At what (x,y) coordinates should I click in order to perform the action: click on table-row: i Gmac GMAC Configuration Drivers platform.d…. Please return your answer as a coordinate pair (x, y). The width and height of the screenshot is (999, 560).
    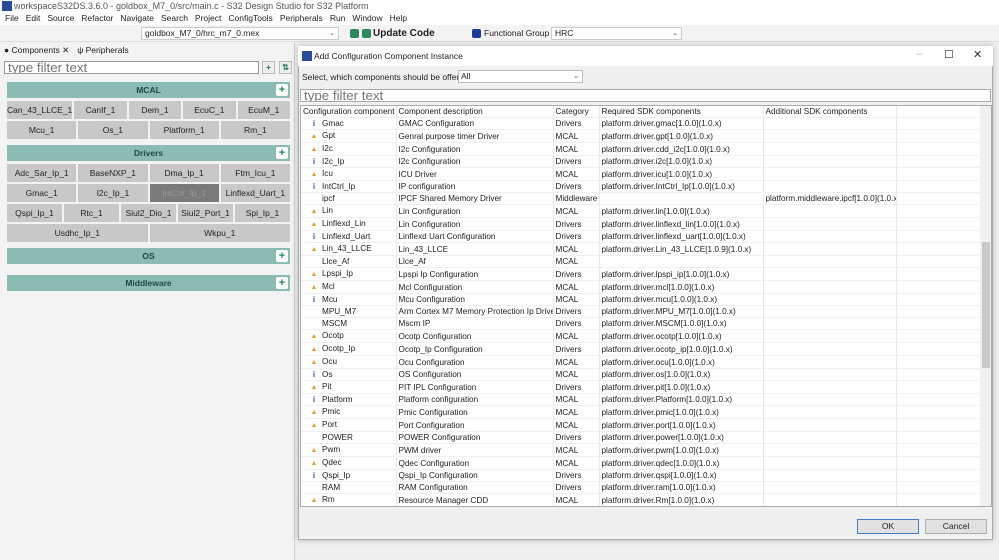
    Looking at the image, I should click on (641, 124).